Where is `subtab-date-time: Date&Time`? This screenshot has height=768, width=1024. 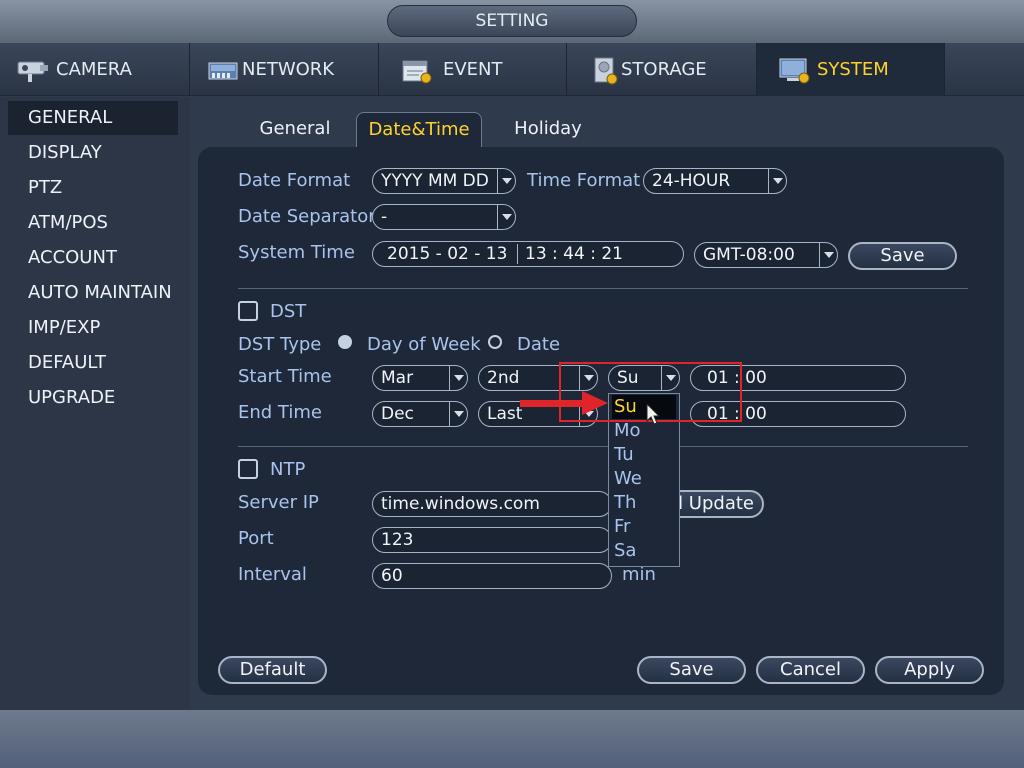
subtab-date-time: Date&Time is located at coordinates (419, 130).